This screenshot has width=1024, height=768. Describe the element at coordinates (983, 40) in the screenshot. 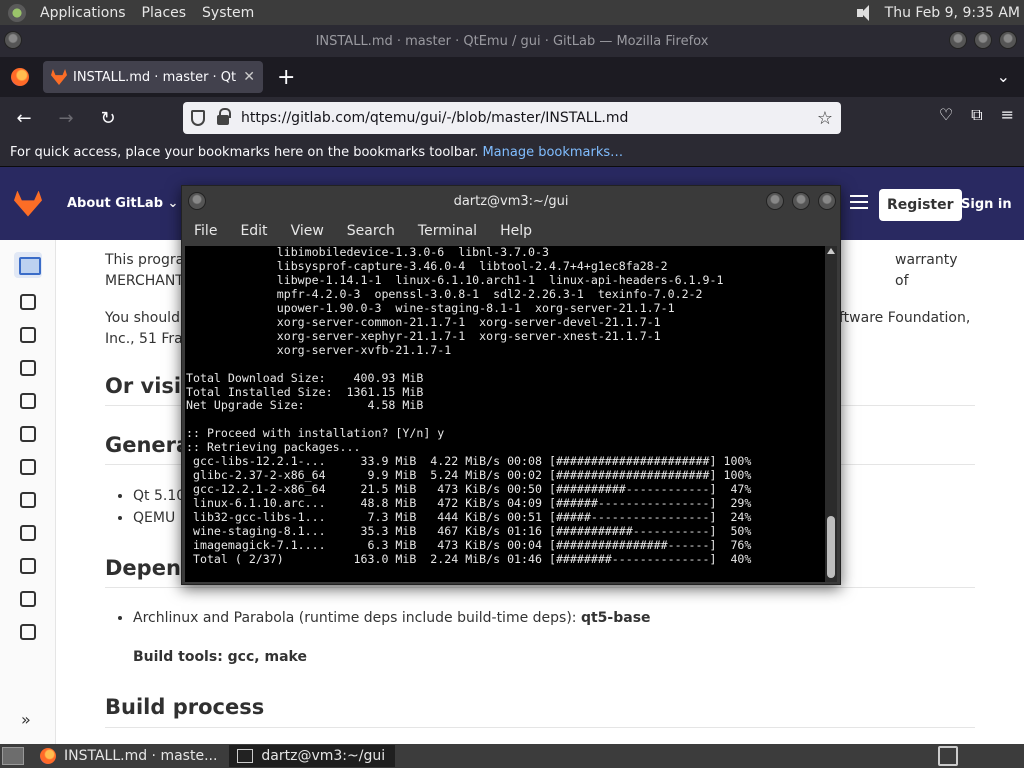

I see `maximize-icon` at that location.